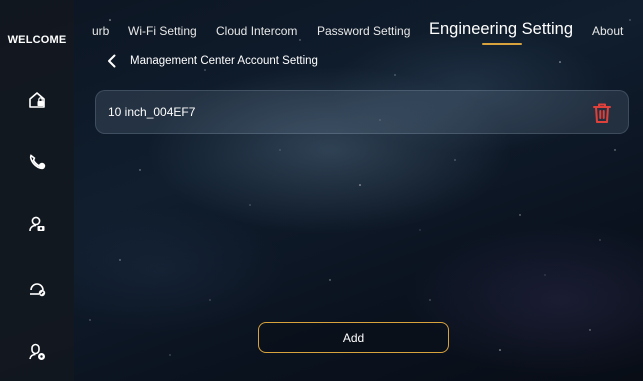 The height and width of the screenshot is (381, 643). Describe the element at coordinates (100, 31) in the screenshot. I see `tab-urb: urb` at that location.